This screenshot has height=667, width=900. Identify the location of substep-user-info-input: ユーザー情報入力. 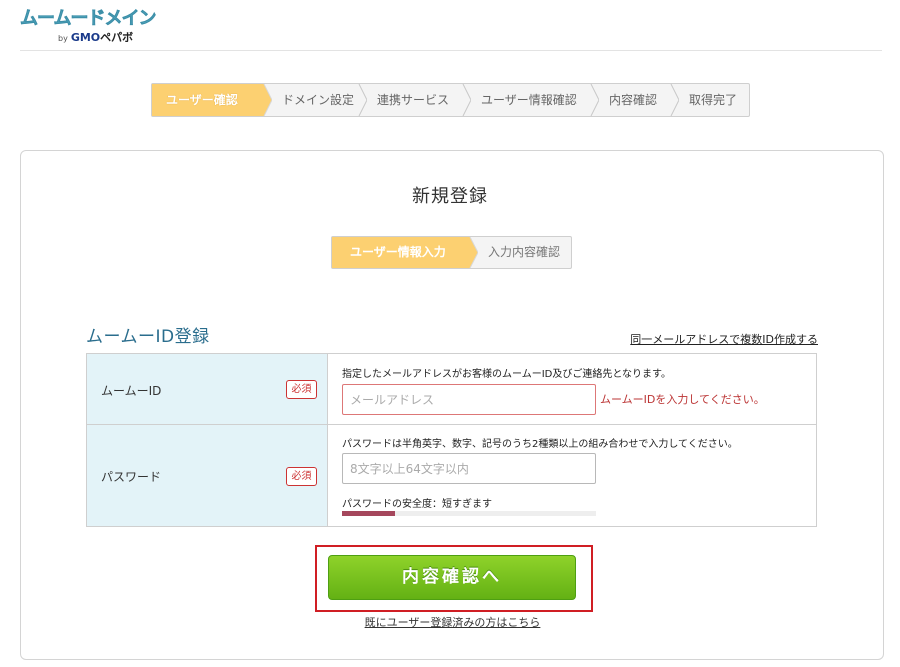
(405, 252).